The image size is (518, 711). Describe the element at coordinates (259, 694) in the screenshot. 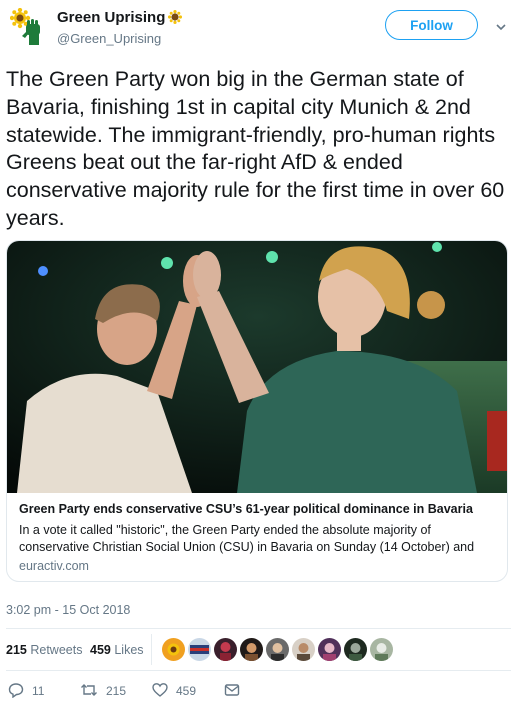

I see `tweet-actions: 11 215 459` at that location.